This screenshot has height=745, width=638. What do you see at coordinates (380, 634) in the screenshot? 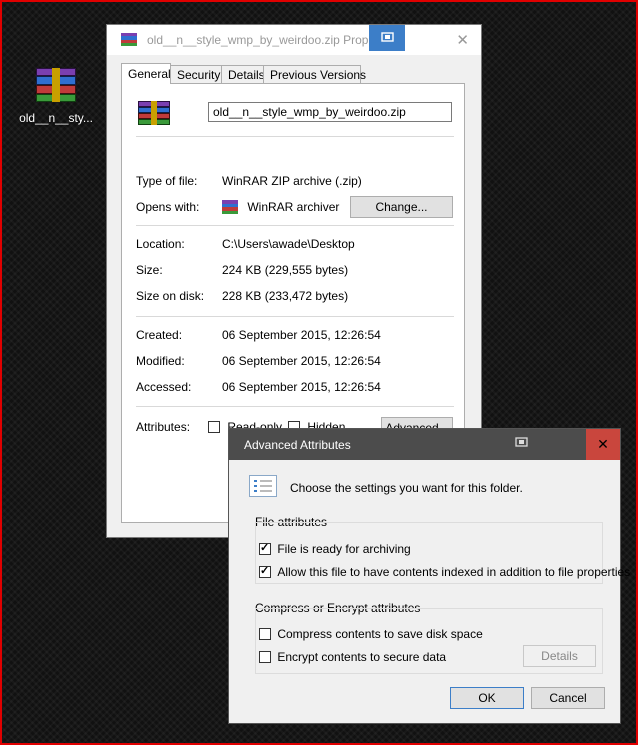
I see `compress-label: Compress contents to save disk space` at bounding box center [380, 634].